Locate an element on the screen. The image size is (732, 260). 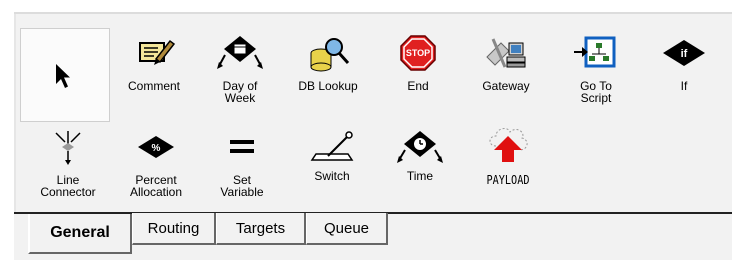
svg-text: if is located at coordinates (684, 54).